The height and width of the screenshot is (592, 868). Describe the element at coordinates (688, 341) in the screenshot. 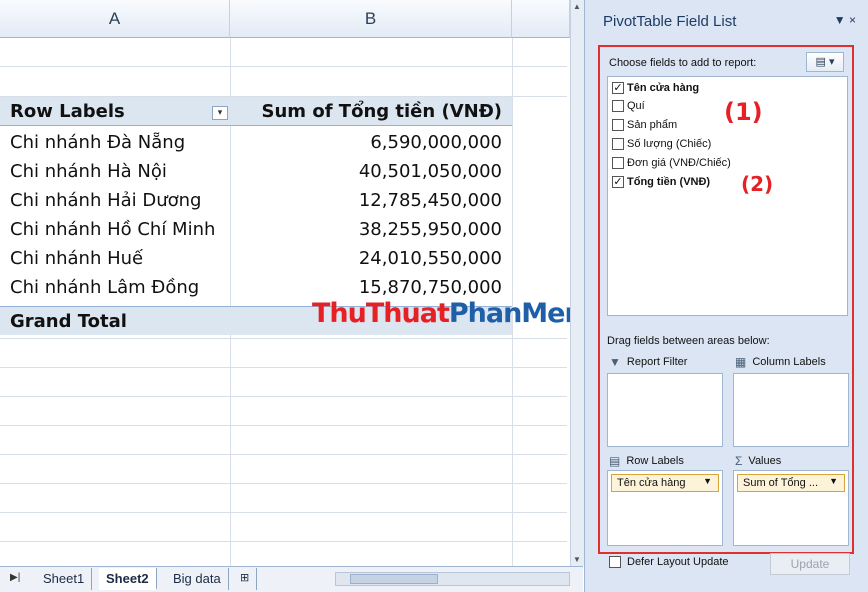

I see `drag-fields-label: Drag fields between areas below:` at that location.